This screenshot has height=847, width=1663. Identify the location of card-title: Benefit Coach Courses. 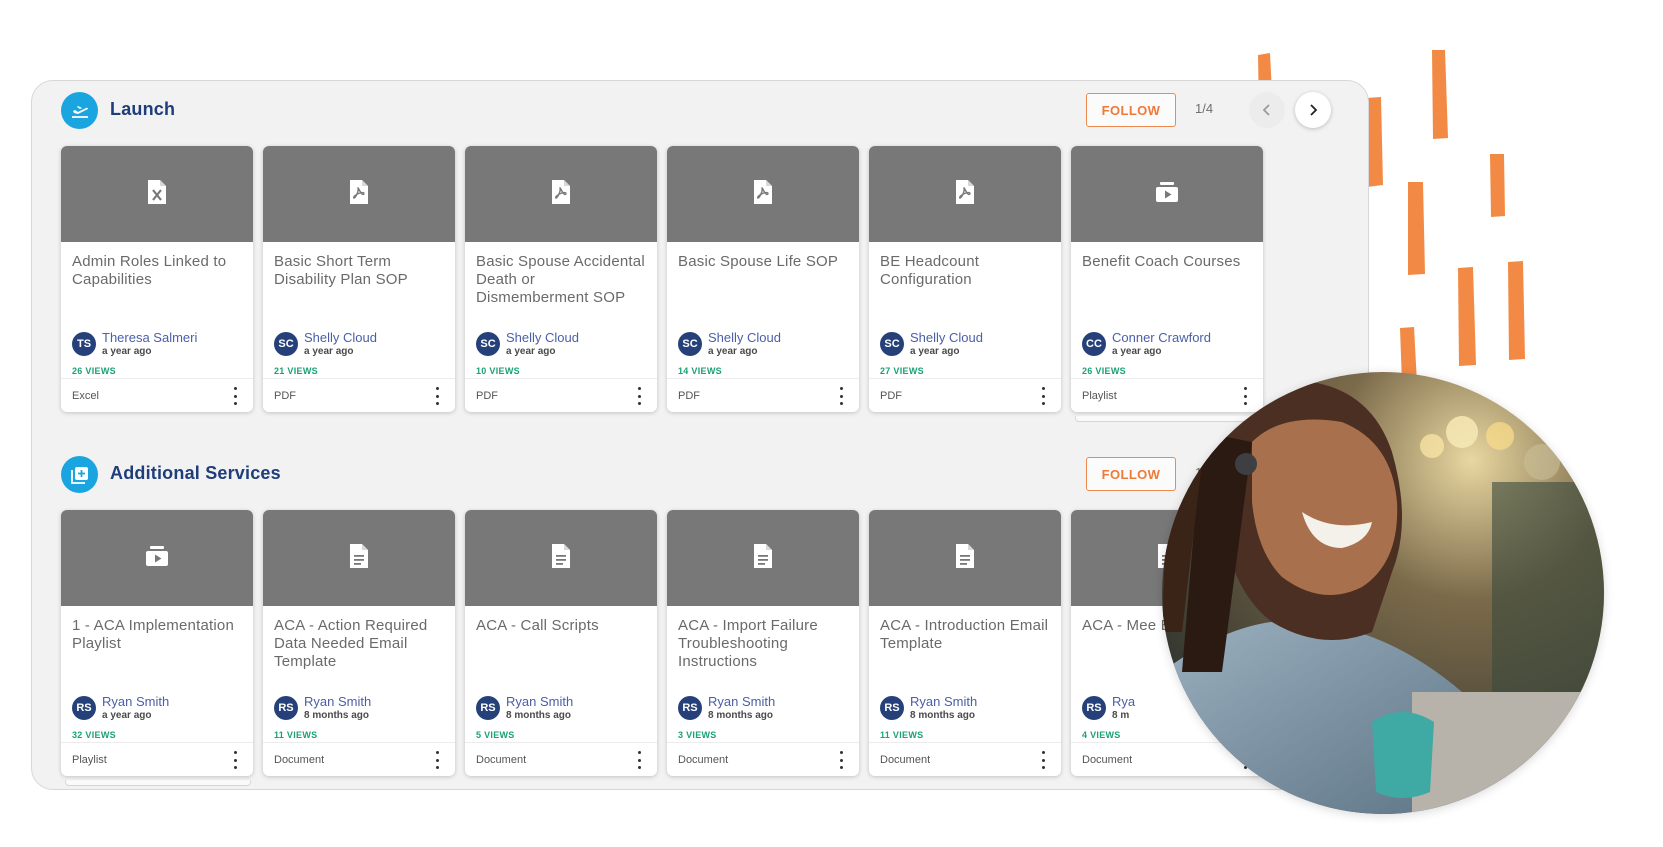
(1167, 262).